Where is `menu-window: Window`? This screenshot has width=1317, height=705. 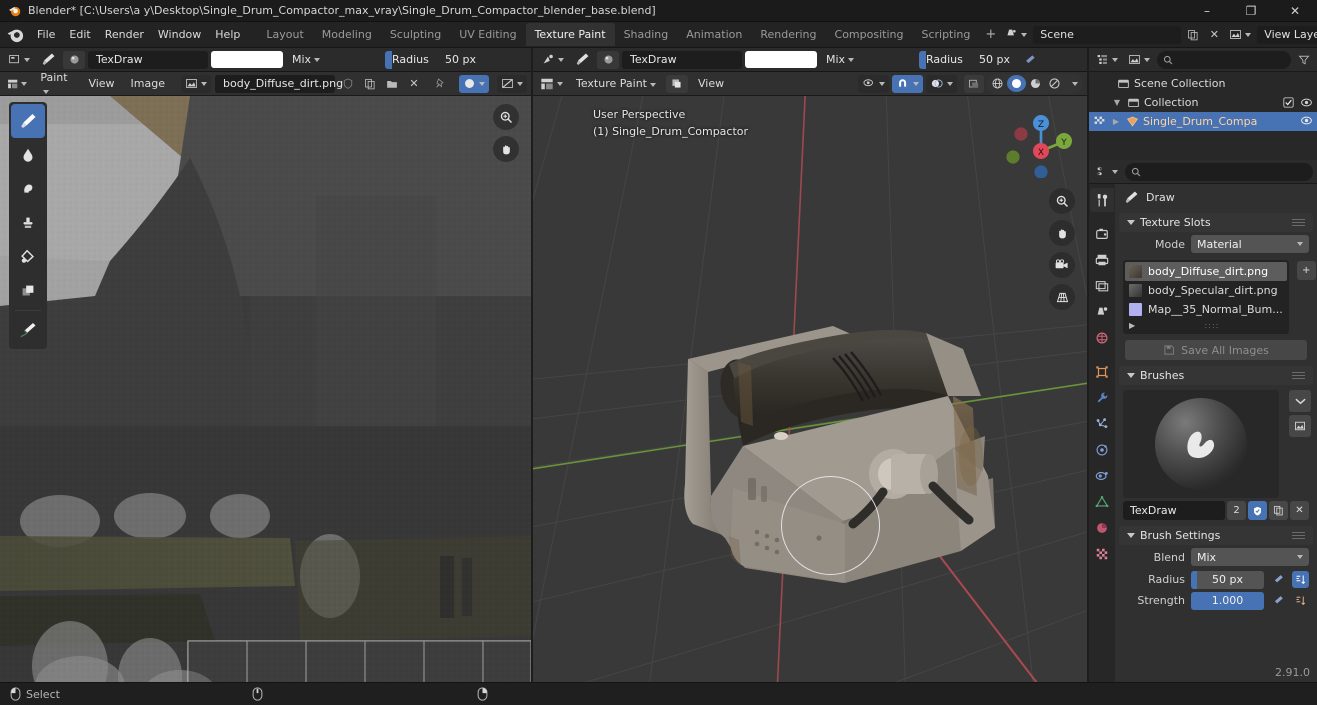
menu-window: Window is located at coordinates (179, 34).